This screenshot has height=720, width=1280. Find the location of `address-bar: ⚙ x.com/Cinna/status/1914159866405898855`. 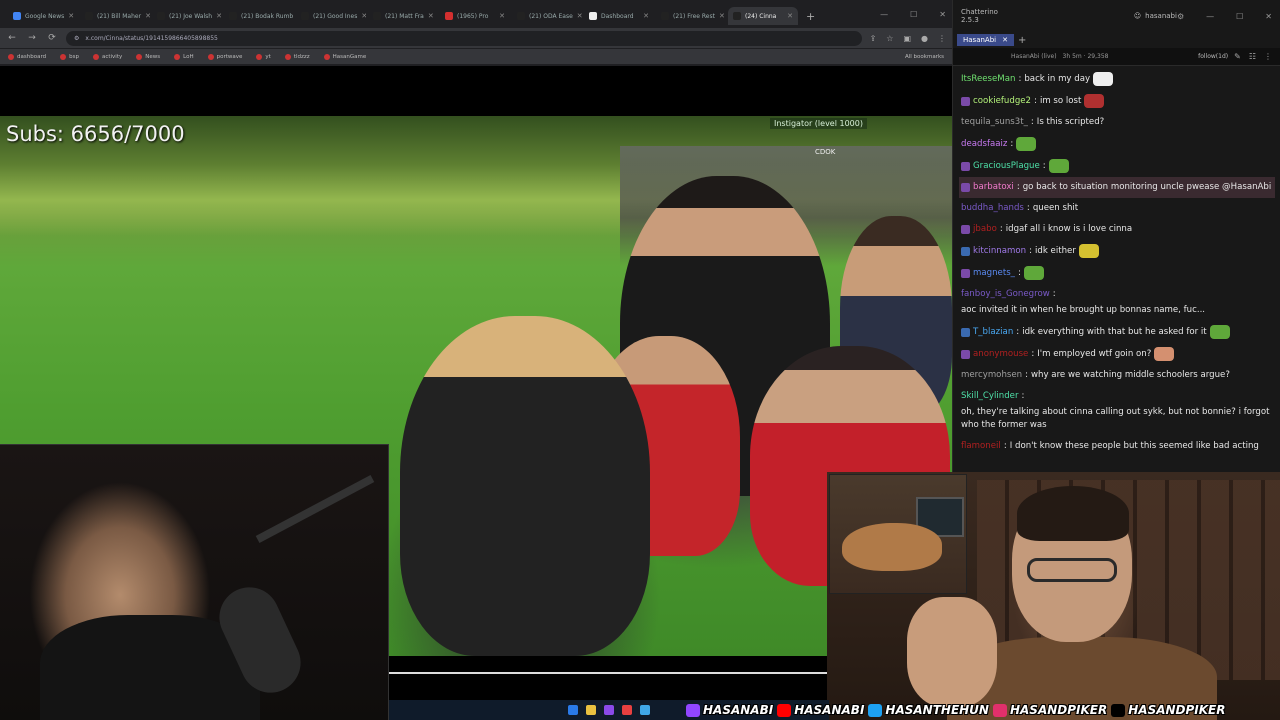

address-bar: ⚙ x.com/Cinna/status/1914159866405898855 is located at coordinates (464, 38).